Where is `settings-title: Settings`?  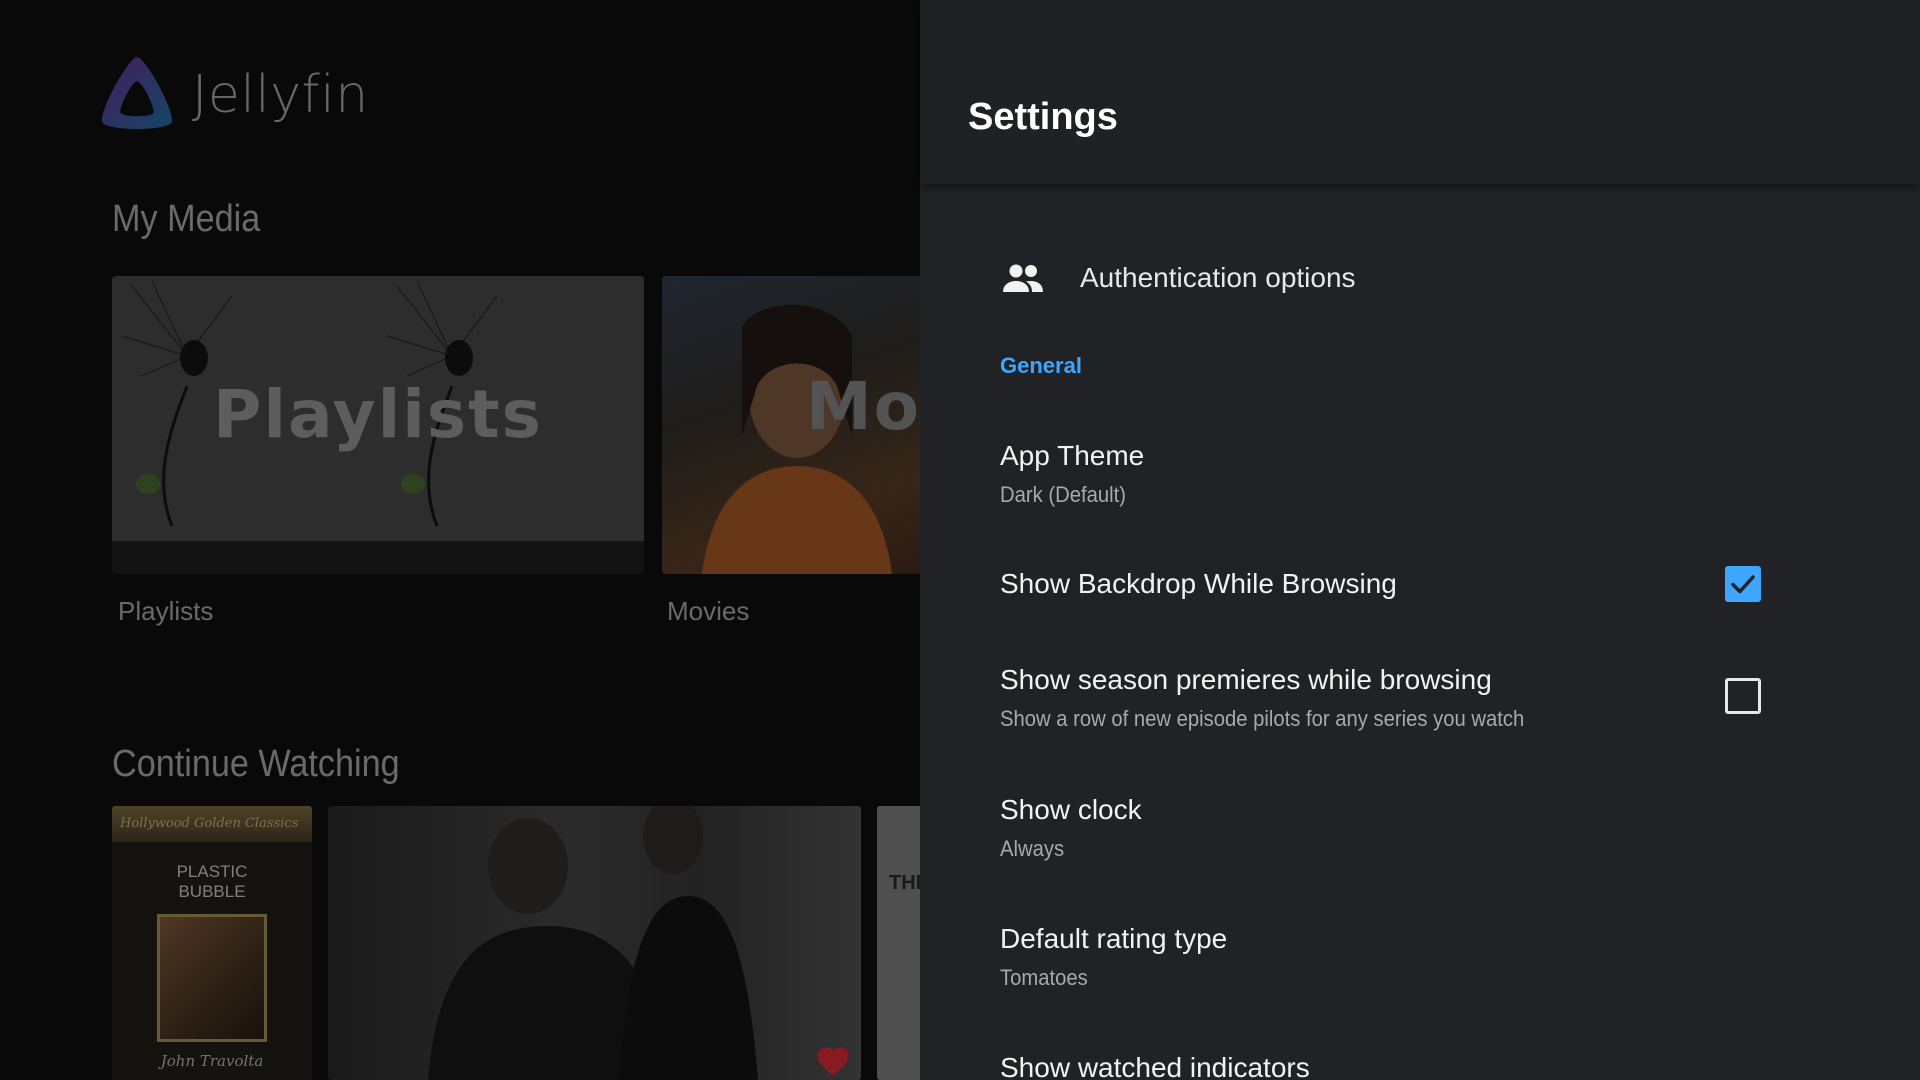
settings-title: Settings is located at coordinates (1043, 117).